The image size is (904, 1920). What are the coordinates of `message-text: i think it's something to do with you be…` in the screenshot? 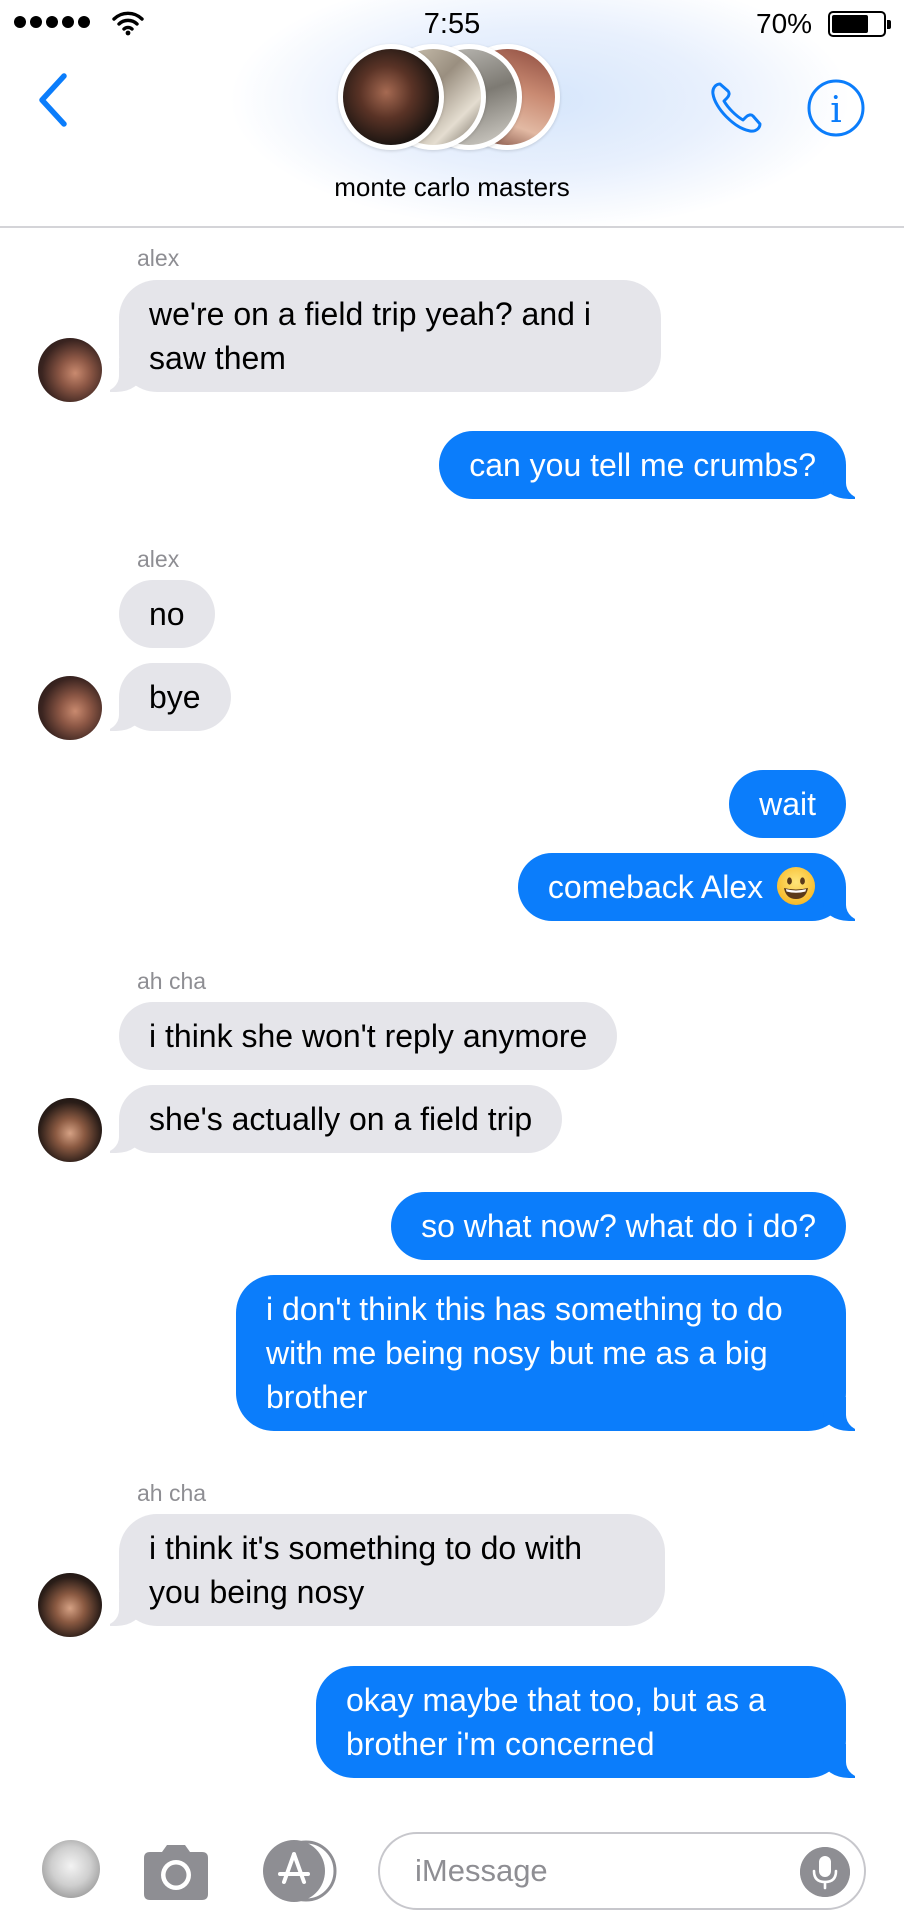 It's located at (365, 1570).